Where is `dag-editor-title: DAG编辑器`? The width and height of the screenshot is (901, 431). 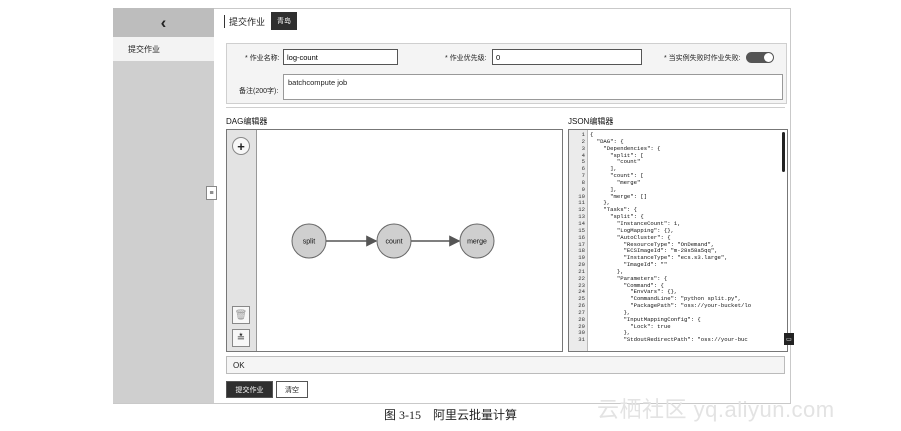
dag-editor-title: DAG编辑器 is located at coordinates (247, 121).